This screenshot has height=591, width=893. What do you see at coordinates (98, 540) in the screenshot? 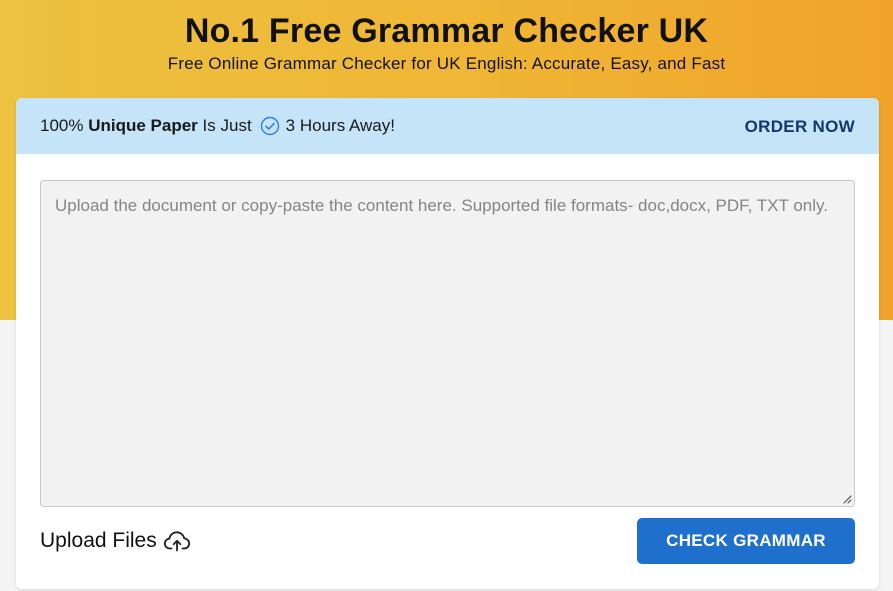
I see `upload-files-label: Upload Files` at bounding box center [98, 540].